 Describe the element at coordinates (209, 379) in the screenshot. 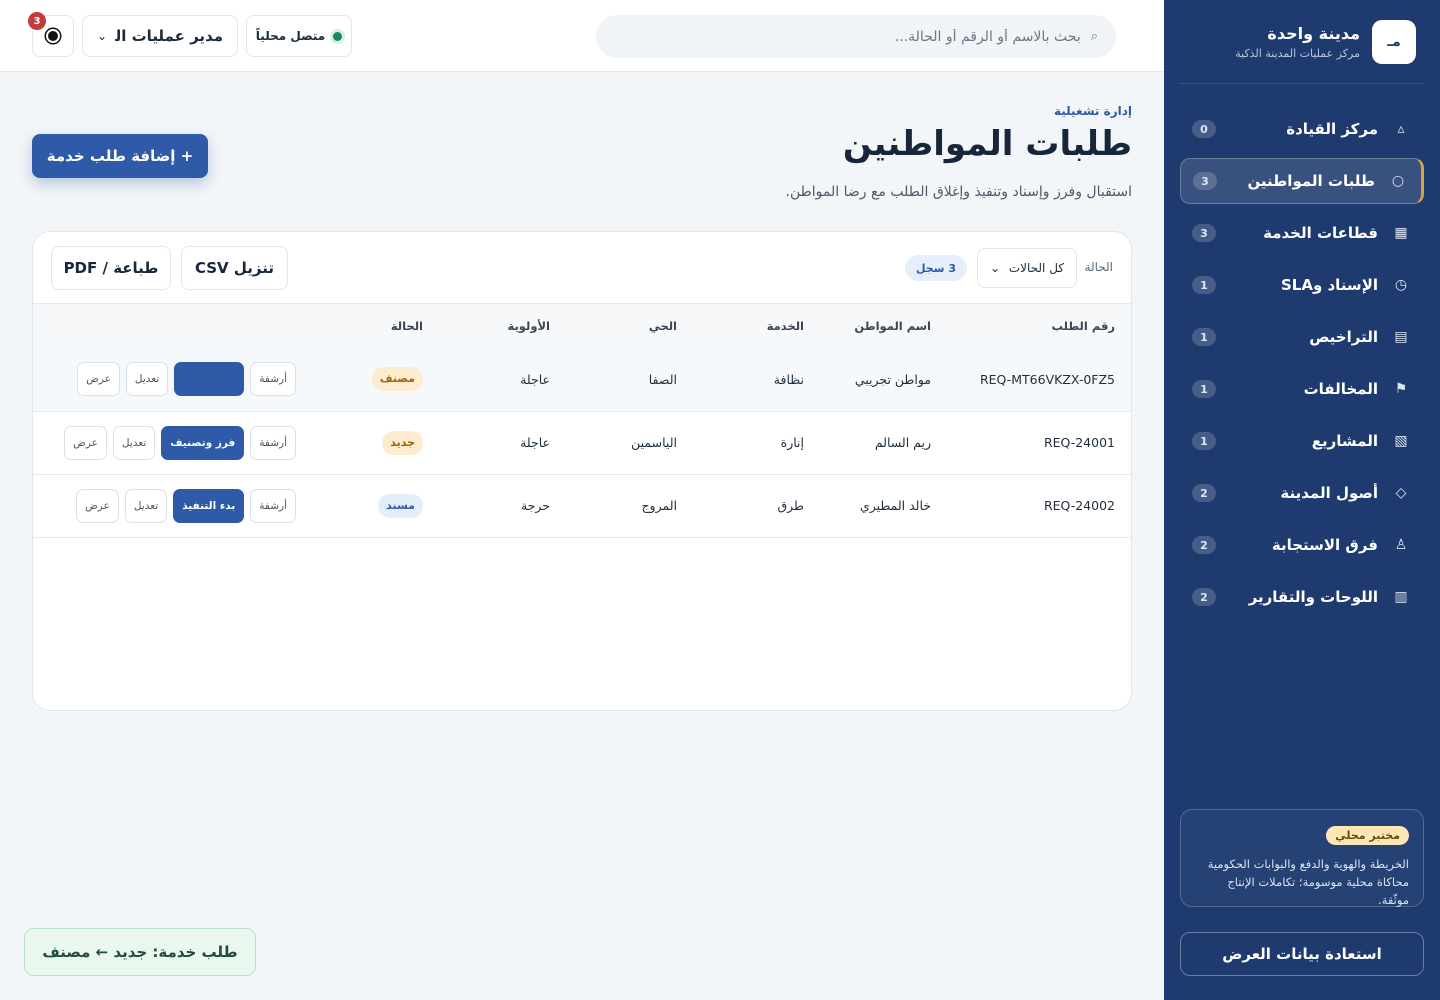

I see `workflow-action-button` at that location.